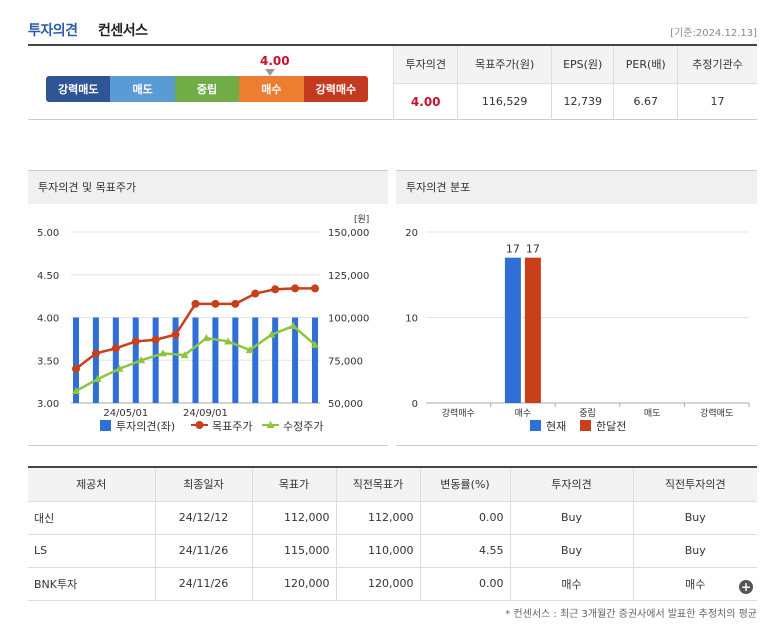 The image size is (773, 639). I want to click on section-subtitle: 컨센서스, so click(123, 31).